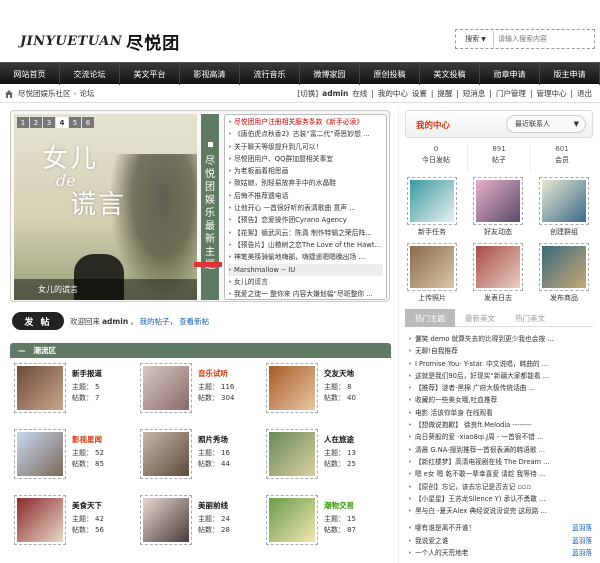  What do you see at coordinates (72, 458) in the screenshot?
I see `forum-item: 影视星闻 主题： 52 帖数： 85` at bounding box center [72, 458].